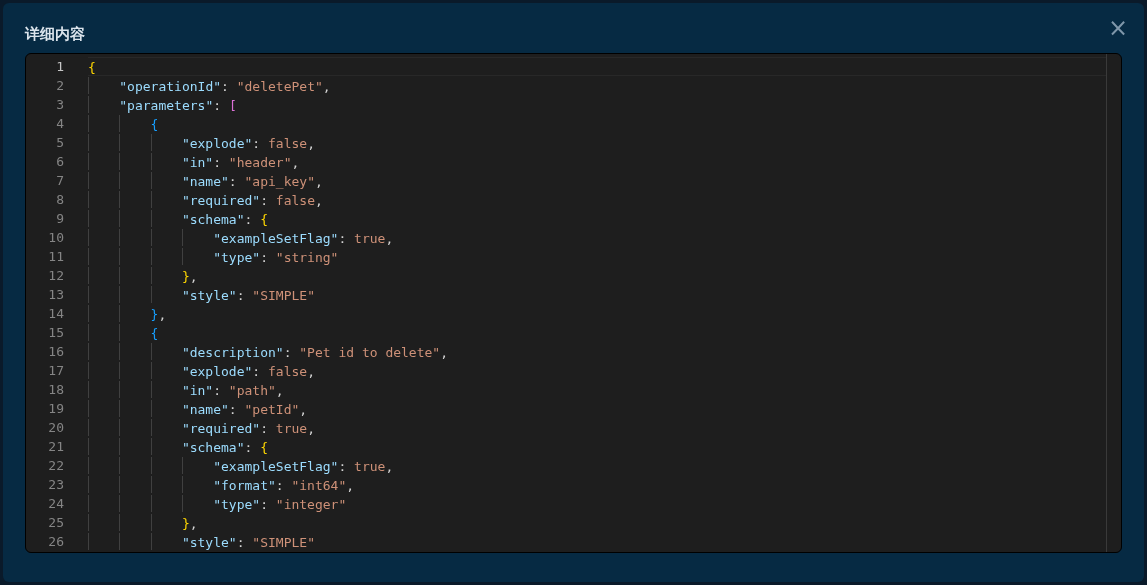 The image size is (1147, 585). Describe the element at coordinates (59, 143) in the screenshot. I see `line-number: 5` at that location.